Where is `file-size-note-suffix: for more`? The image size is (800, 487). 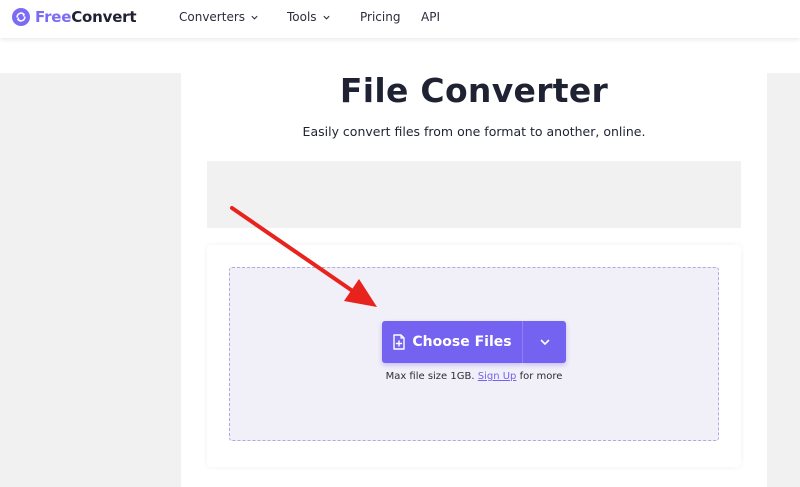 file-size-note-suffix: for more is located at coordinates (541, 376).